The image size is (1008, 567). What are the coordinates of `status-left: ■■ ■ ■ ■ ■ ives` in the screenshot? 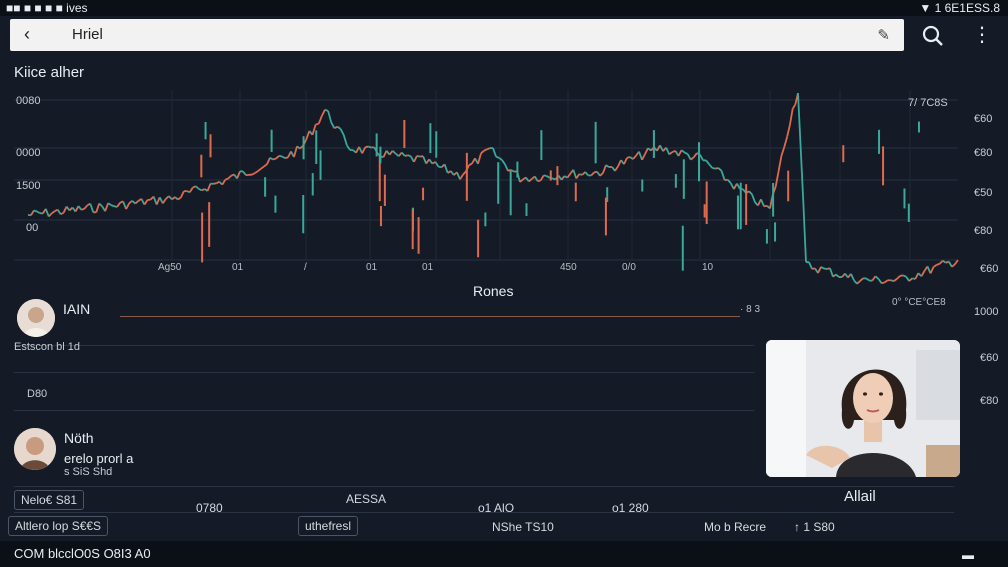 It's located at (47, 8).